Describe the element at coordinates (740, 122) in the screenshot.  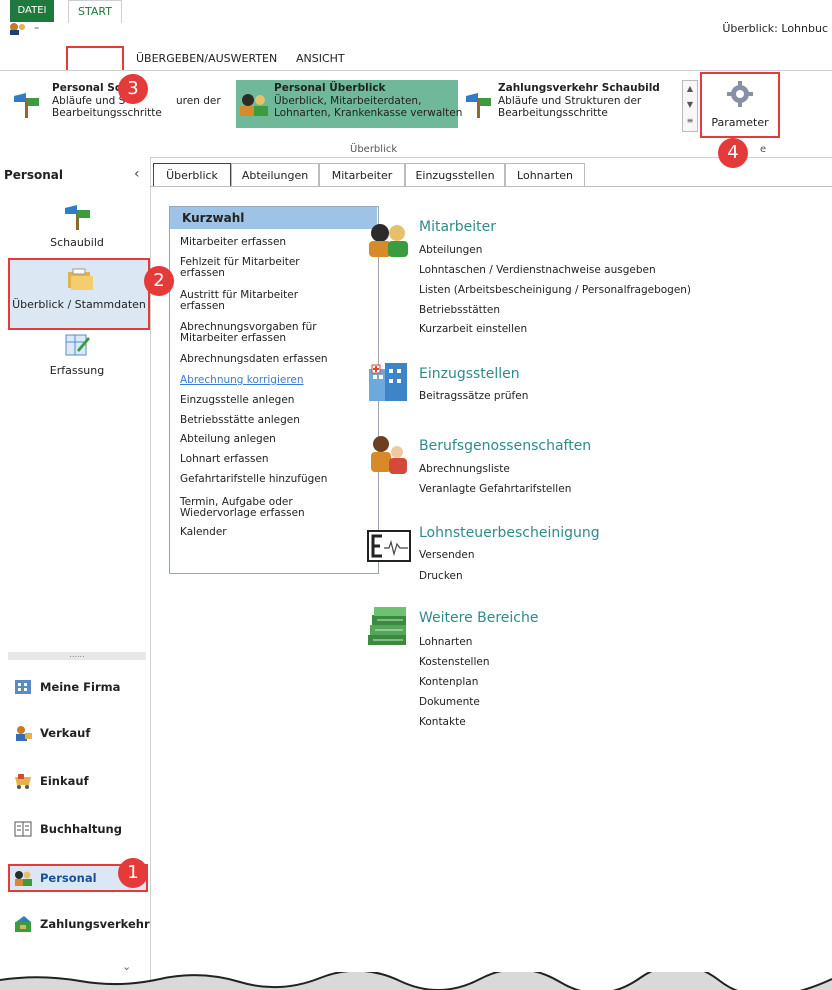
I see `parameter-label: Parameter` at that location.